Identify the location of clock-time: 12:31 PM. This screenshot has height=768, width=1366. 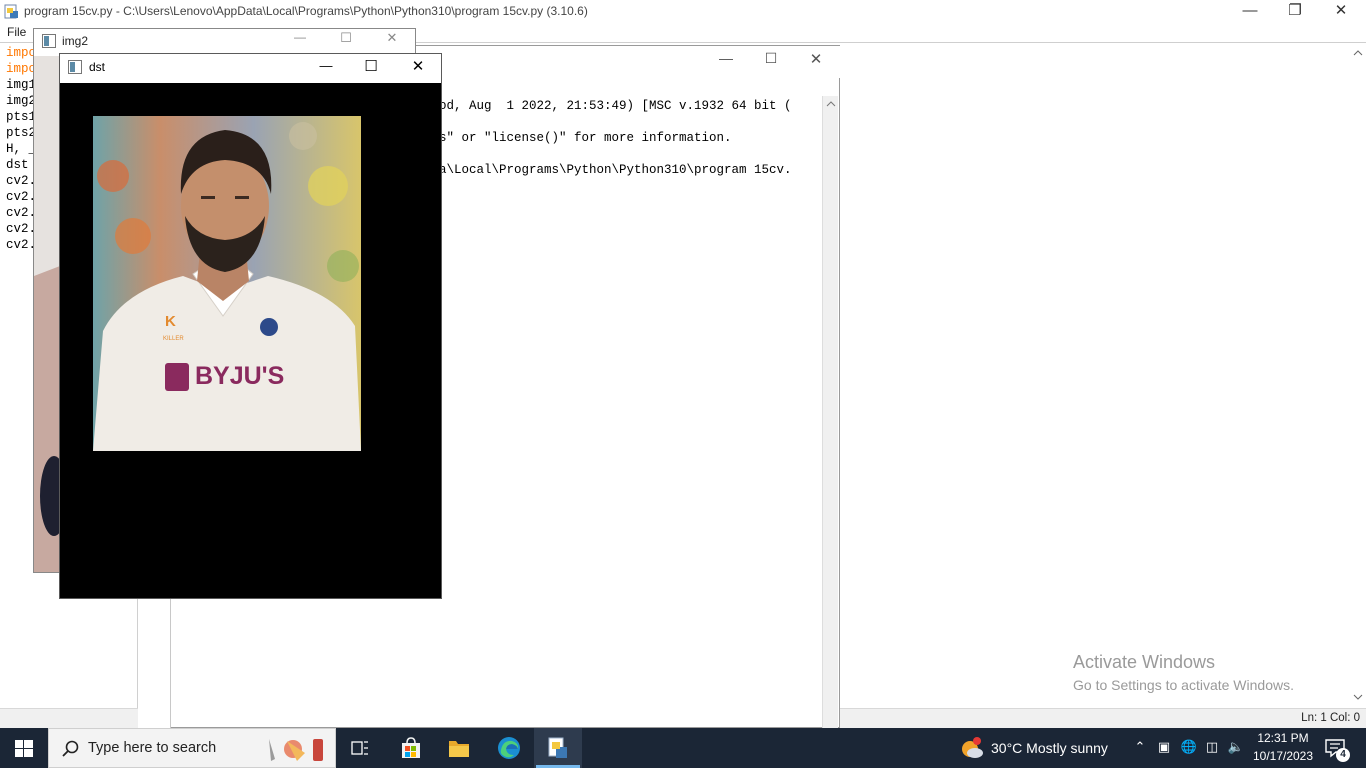
(1283, 738).